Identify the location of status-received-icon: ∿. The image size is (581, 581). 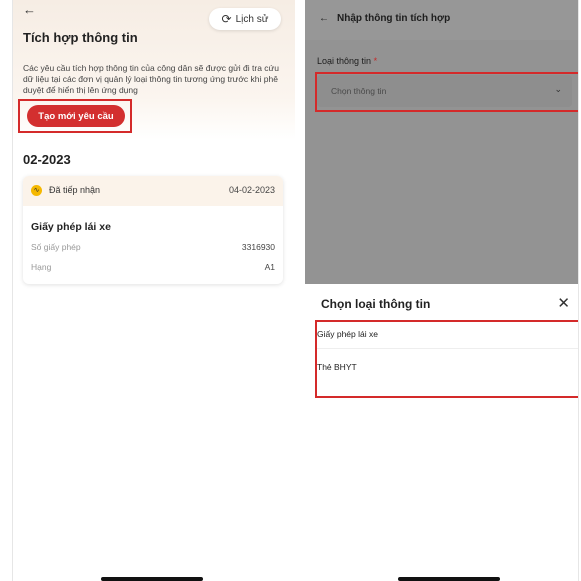
(36, 190).